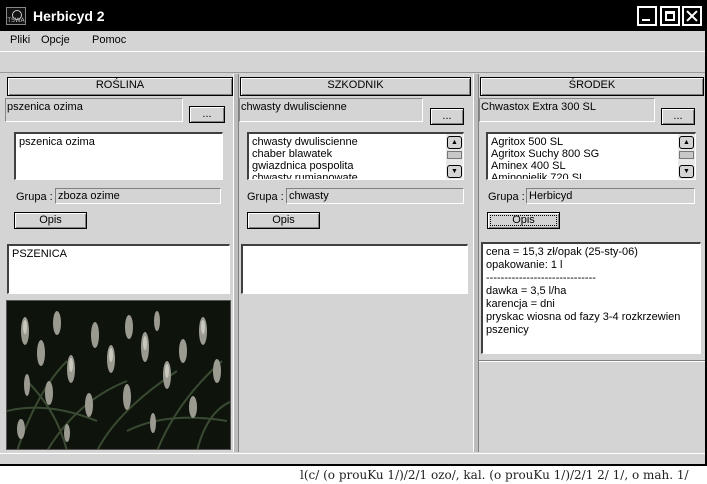 The image size is (707, 484). I want to click on menu-pomoc: Pomoc, so click(109, 40).